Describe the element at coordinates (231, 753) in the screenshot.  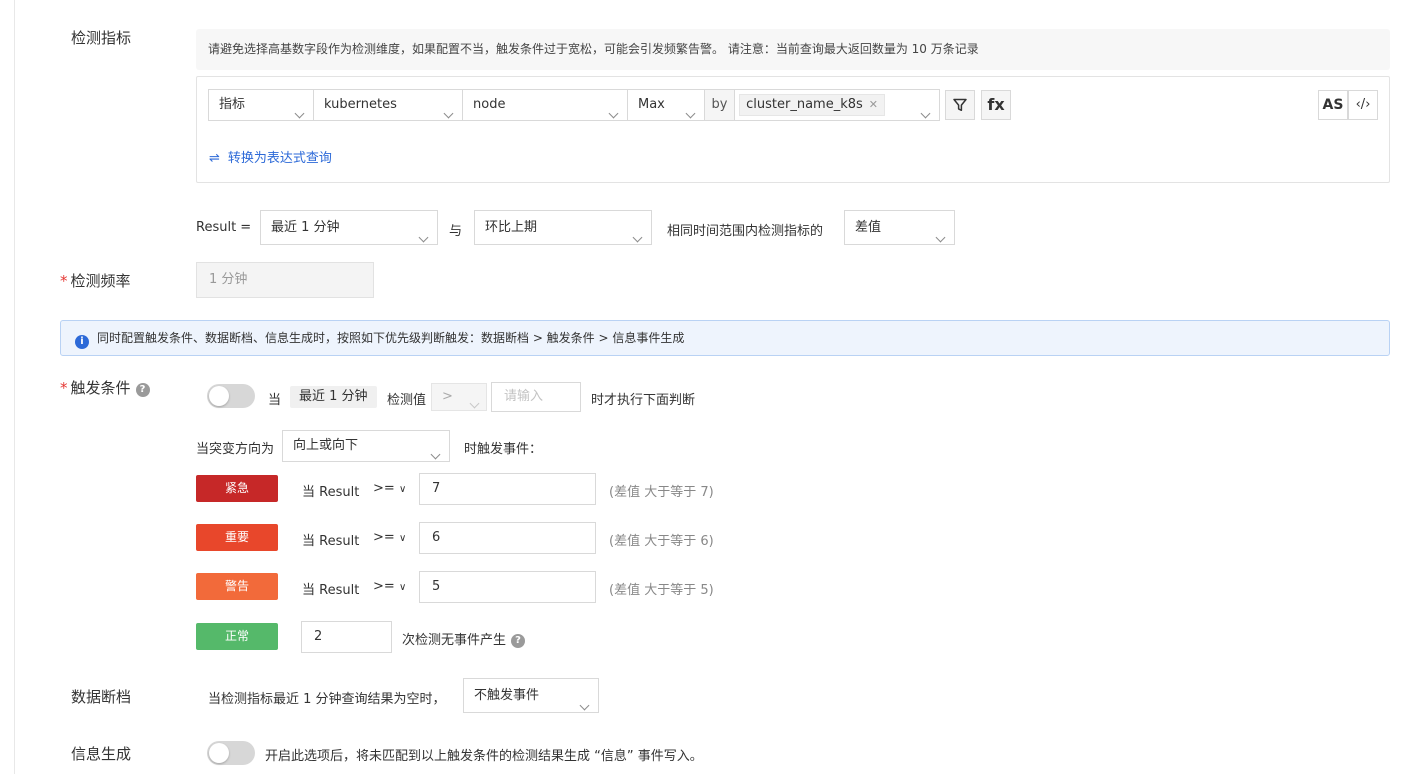
I see `info-gen-toggle` at that location.